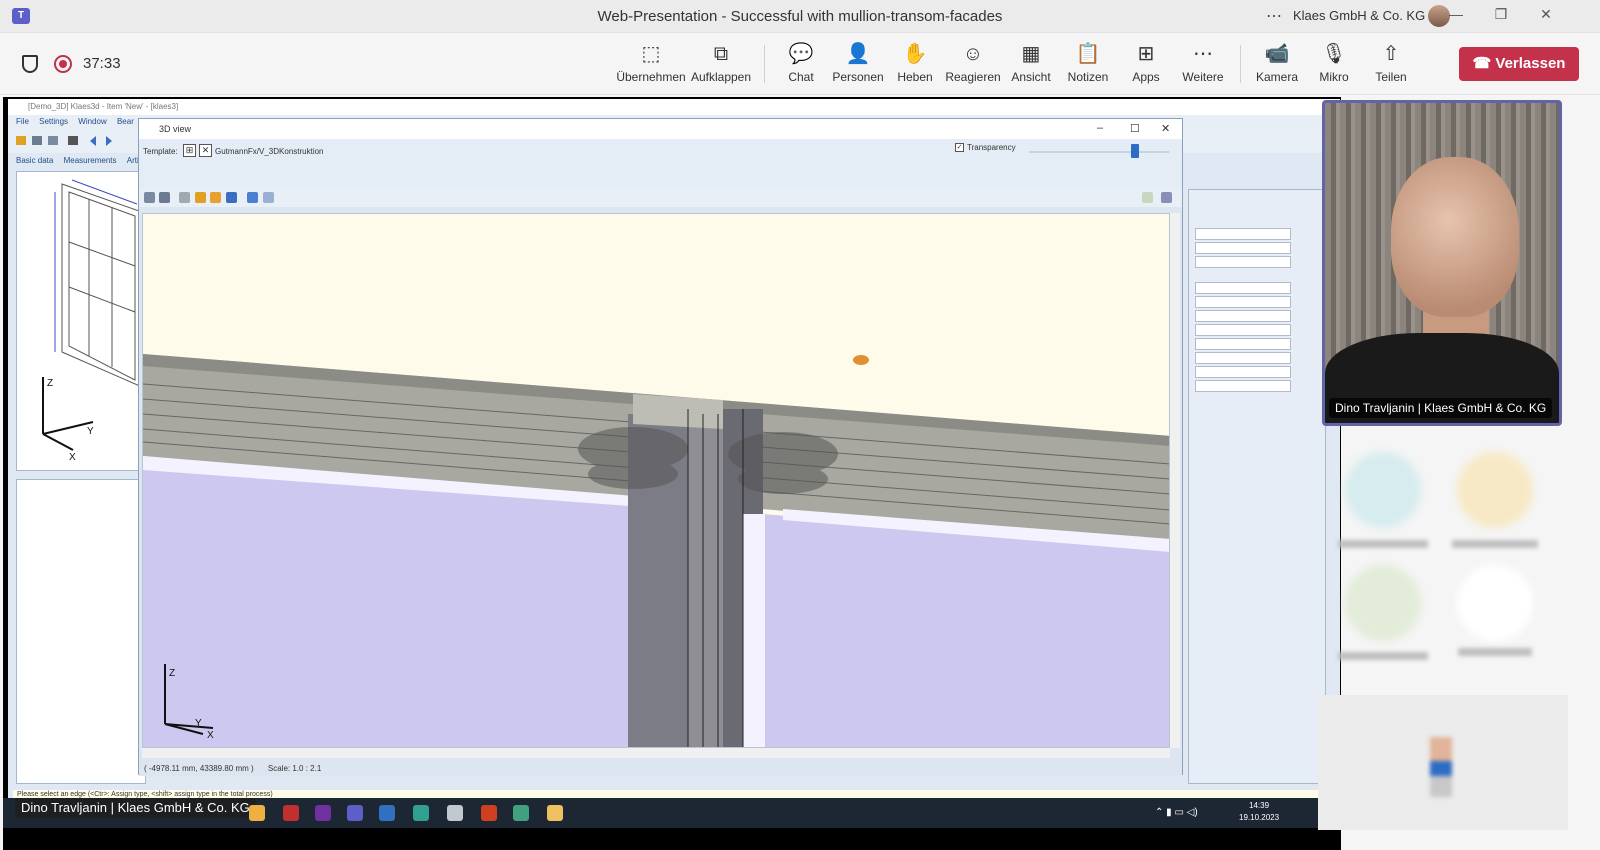 This screenshot has height=850, width=1600. Describe the element at coordinates (355, 813) in the screenshot. I see `teams-icon` at that location.